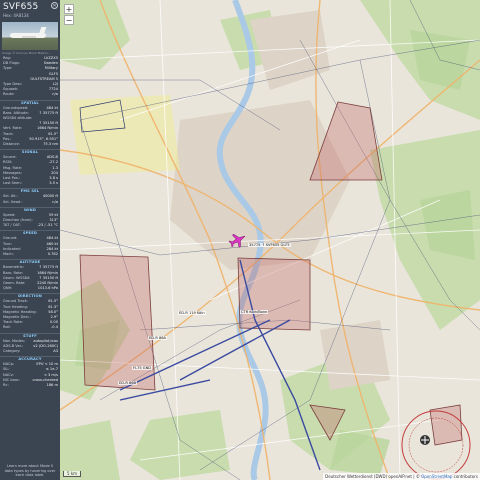 The height and width of the screenshot is (480, 480). What do you see at coordinates (9, 94) in the screenshot?
I see `info-row-label: Route:` at bounding box center [9, 94].